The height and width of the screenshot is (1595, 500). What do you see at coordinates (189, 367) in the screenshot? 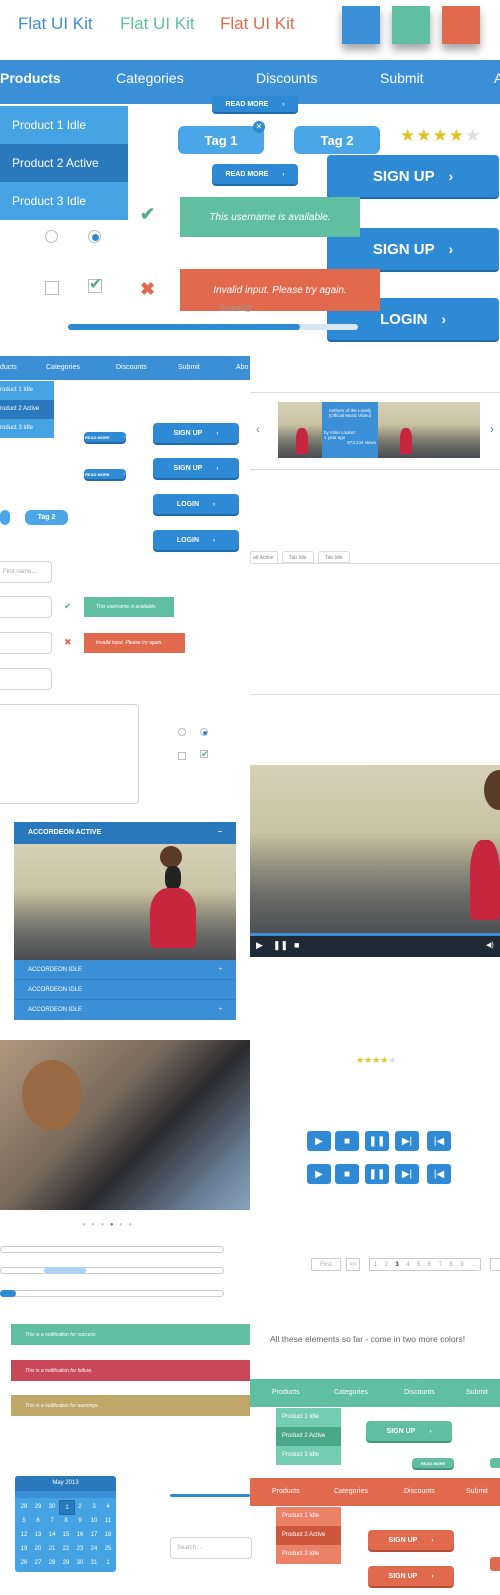
I see `small-nav-submit: Submit` at bounding box center [189, 367].